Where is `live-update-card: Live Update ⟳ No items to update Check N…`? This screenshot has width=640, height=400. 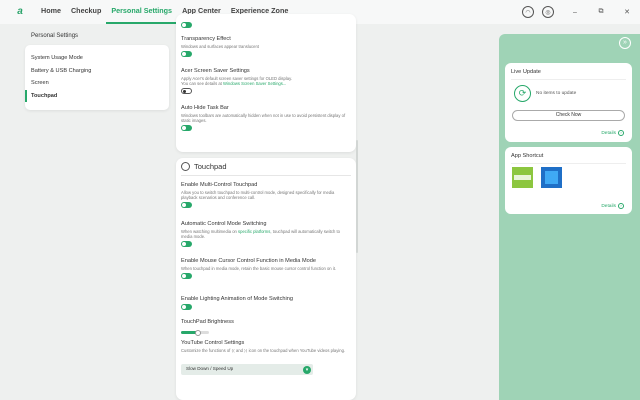 live-update-card: Live Update ⟳ No items to update Check N… is located at coordinates (568, 102).